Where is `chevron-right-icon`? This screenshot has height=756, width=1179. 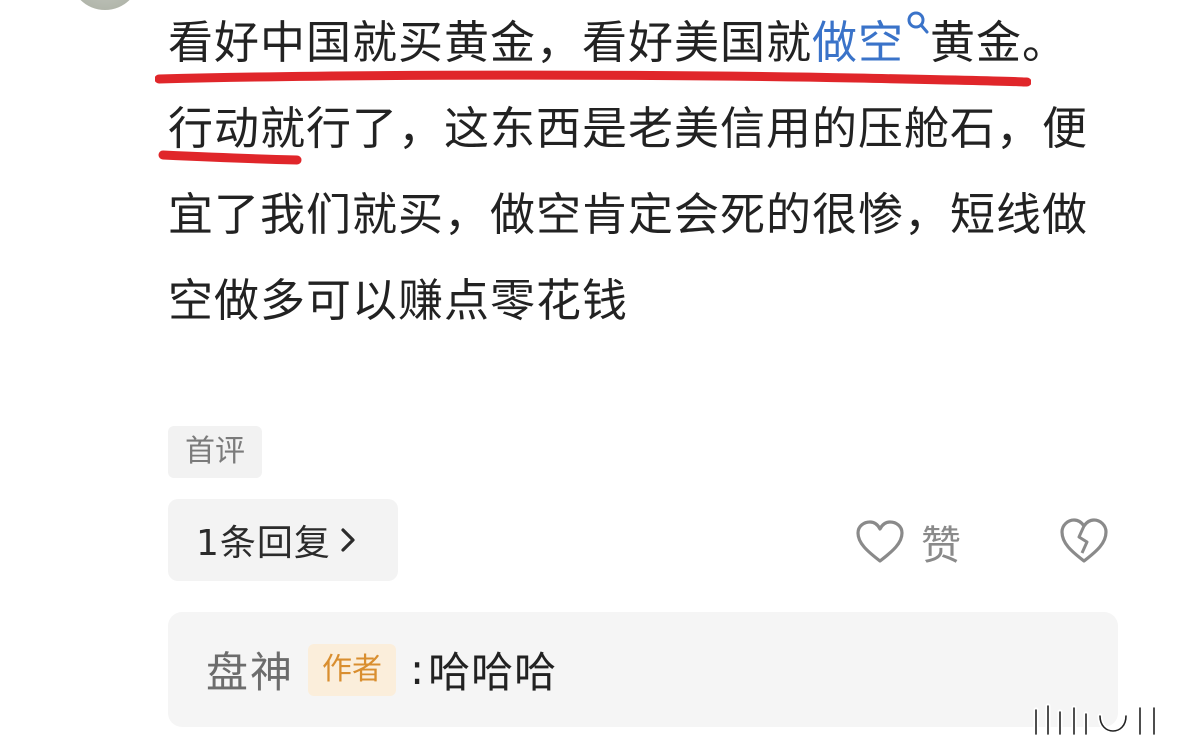
chevron-right-icon is located at coordinates (348, 540).